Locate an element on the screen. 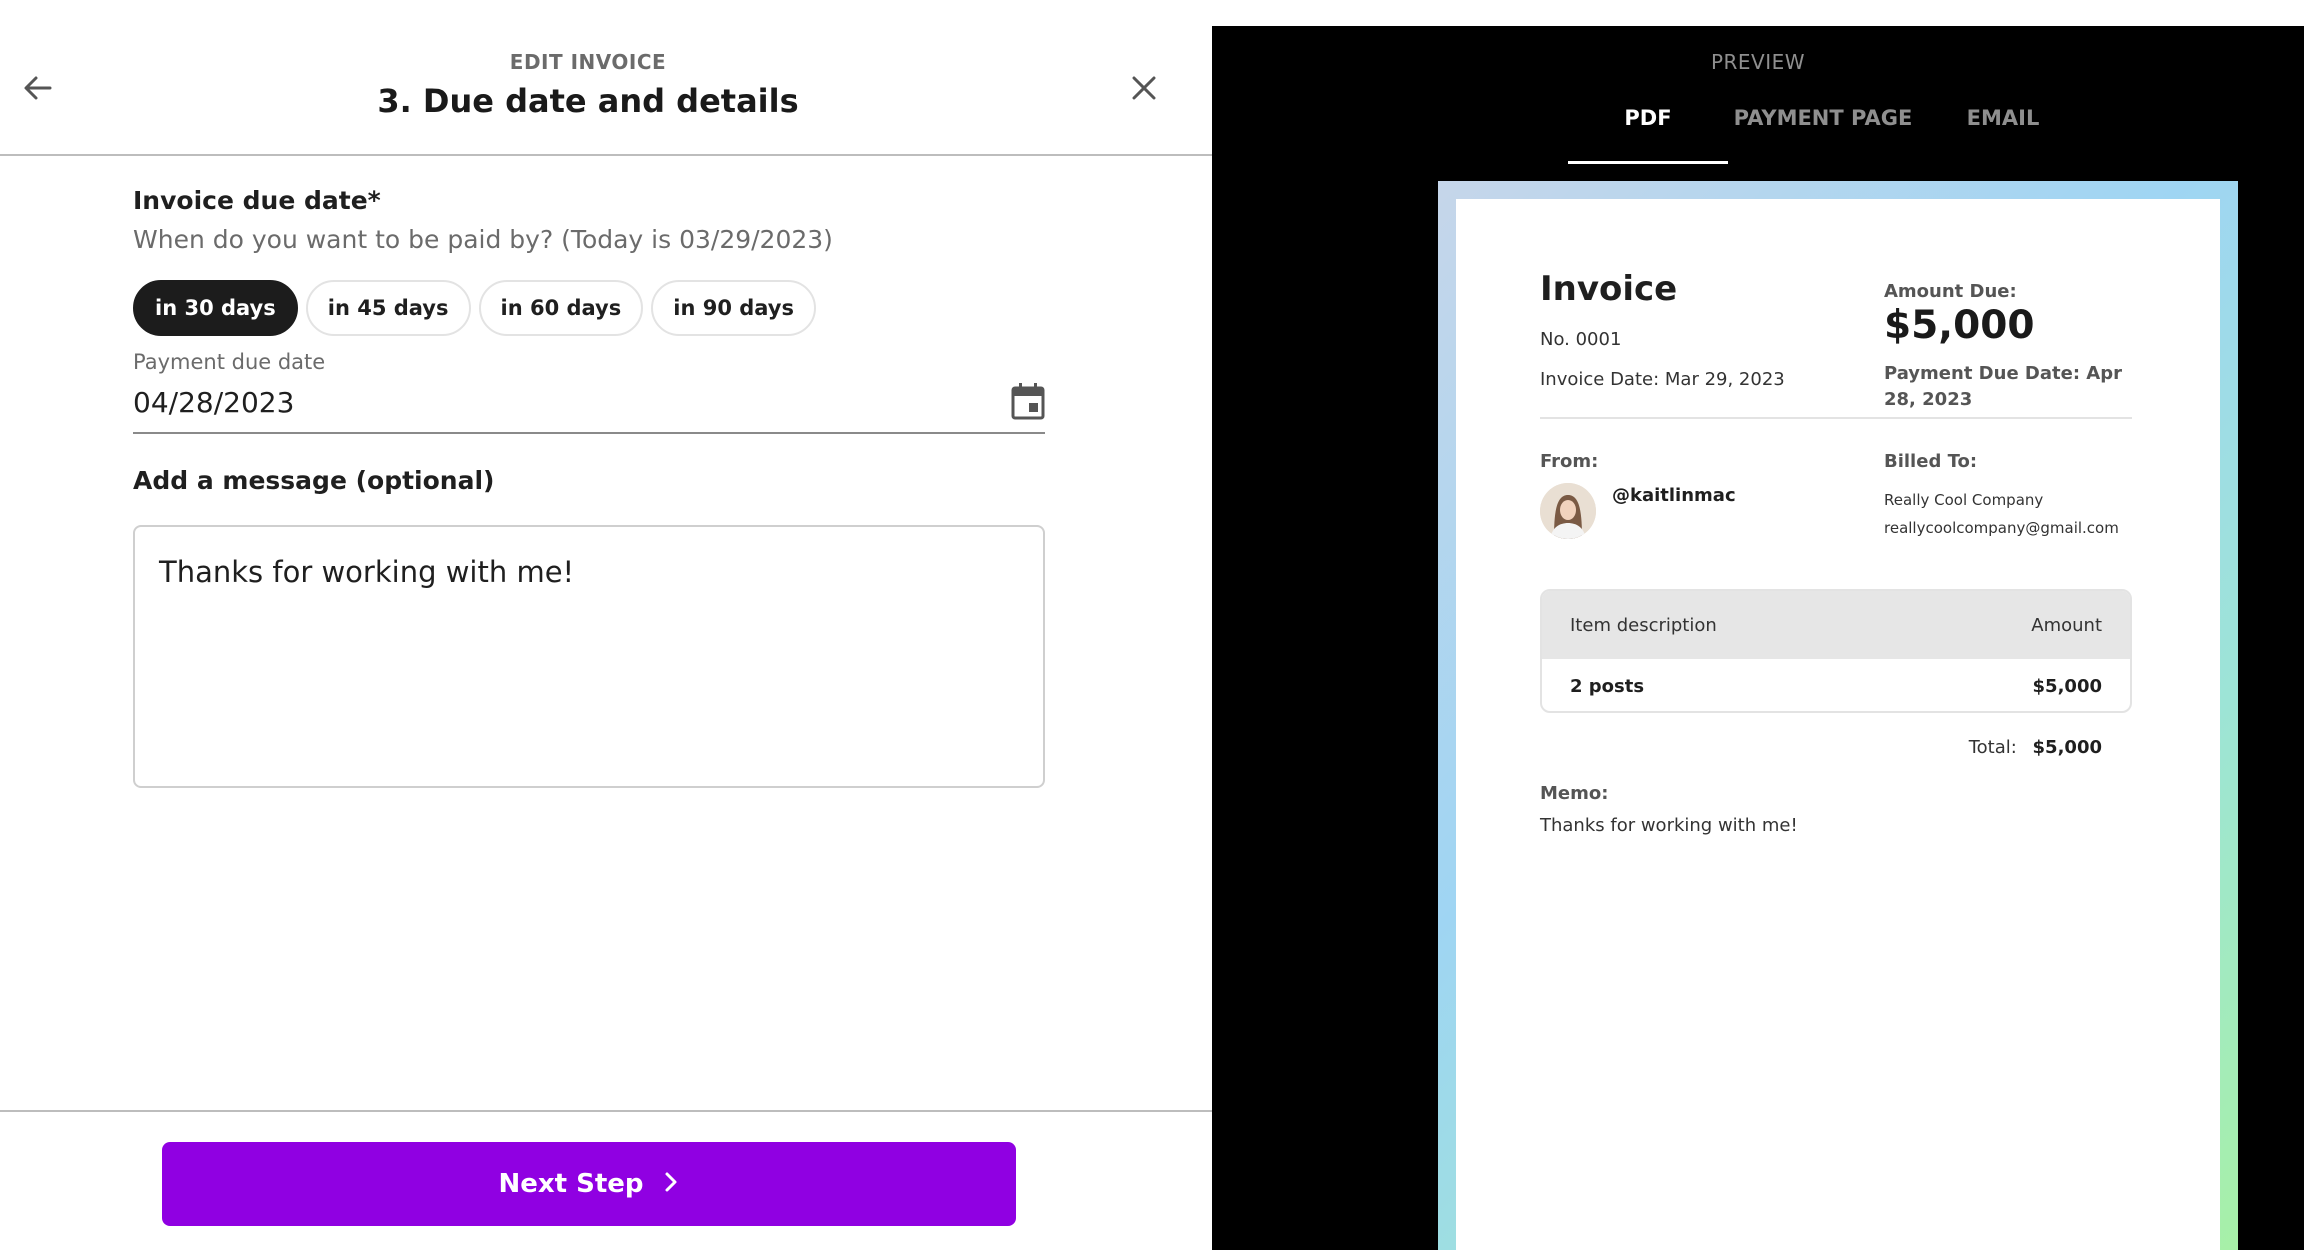 The width and height of the screenshot is (2304, 1250). tab-pdf: PDF is located at coordinates (1648, 135).